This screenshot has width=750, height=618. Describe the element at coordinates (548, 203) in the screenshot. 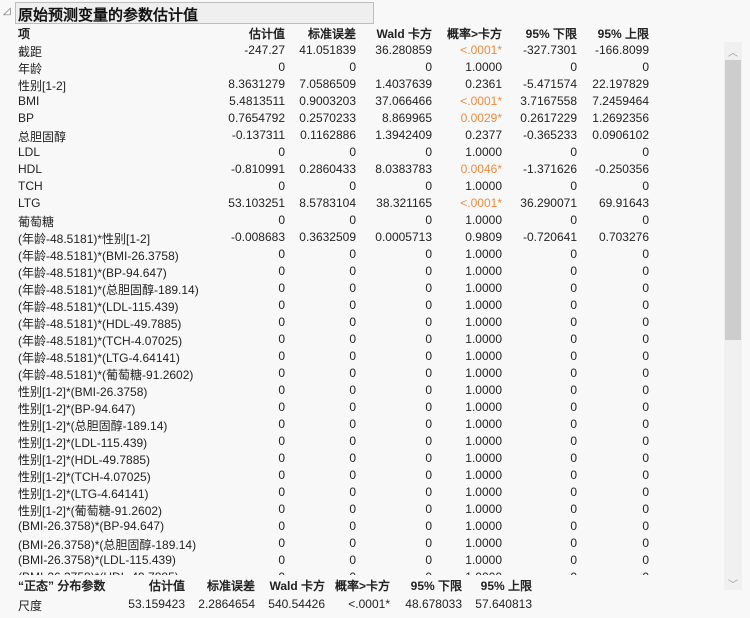

I see `lower-95-cell: 36.290071` at that location.